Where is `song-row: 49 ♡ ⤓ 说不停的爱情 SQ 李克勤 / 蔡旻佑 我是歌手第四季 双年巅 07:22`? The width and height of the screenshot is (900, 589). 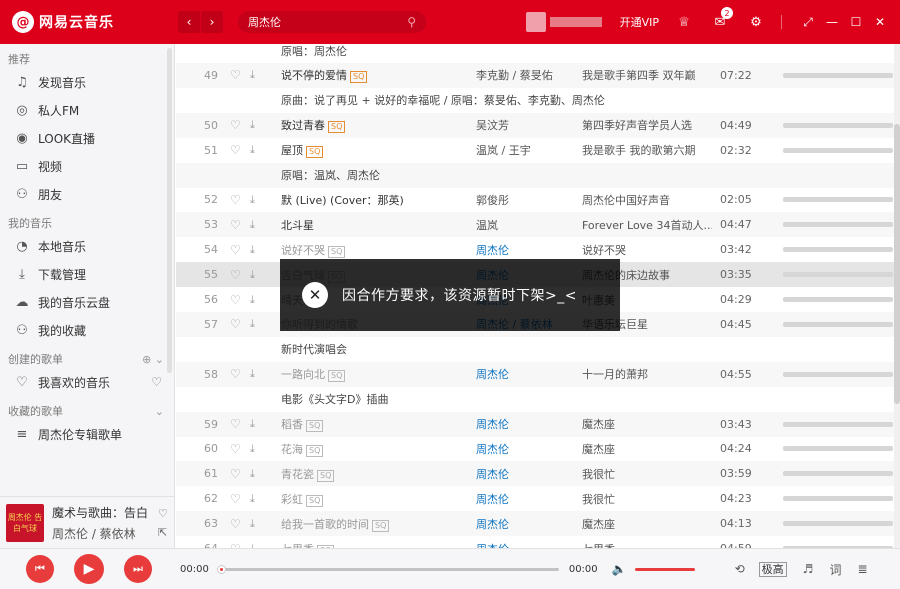
song-row: 49 ♡ ⤓ 说不停的爱情 SQ 李克勤 / 蔡旻佑 我是歌手第四季 双年巅 07:22 is located at coordinates (535, 75).